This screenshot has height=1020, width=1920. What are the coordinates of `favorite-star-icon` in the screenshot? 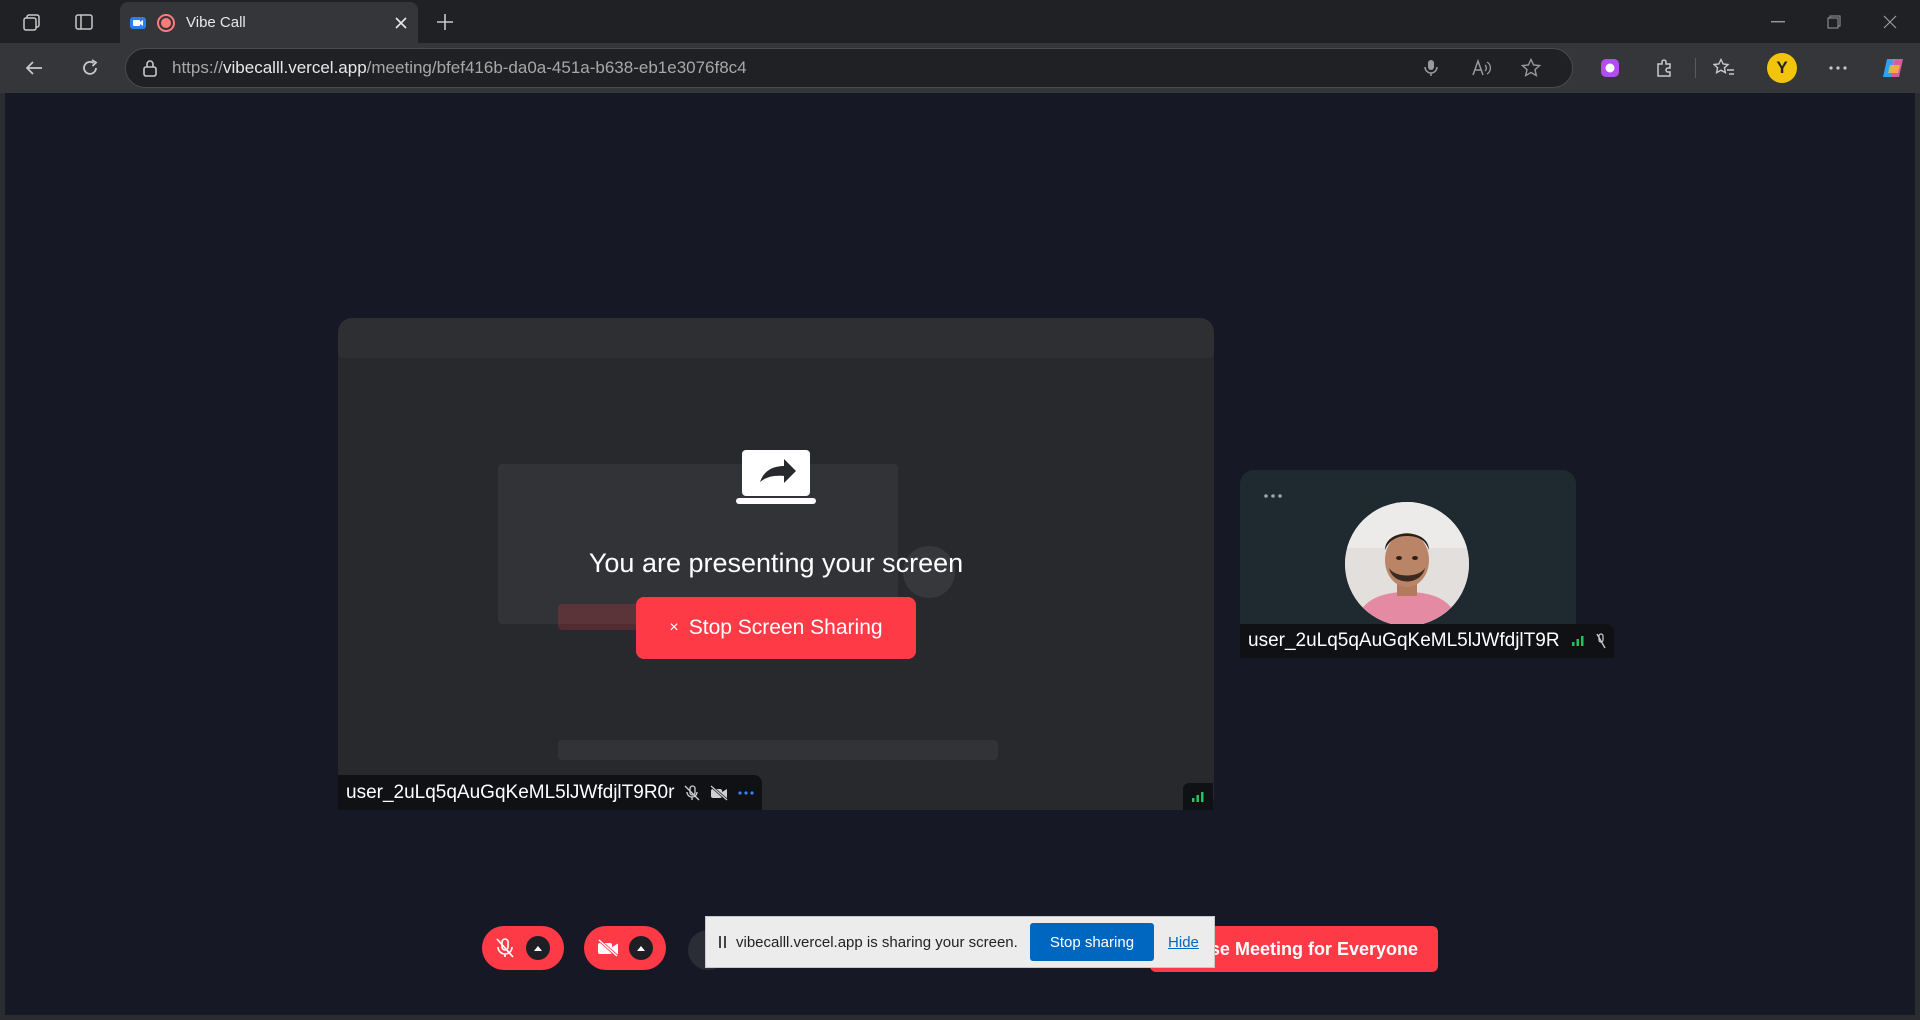 It's located at (1531, 68).